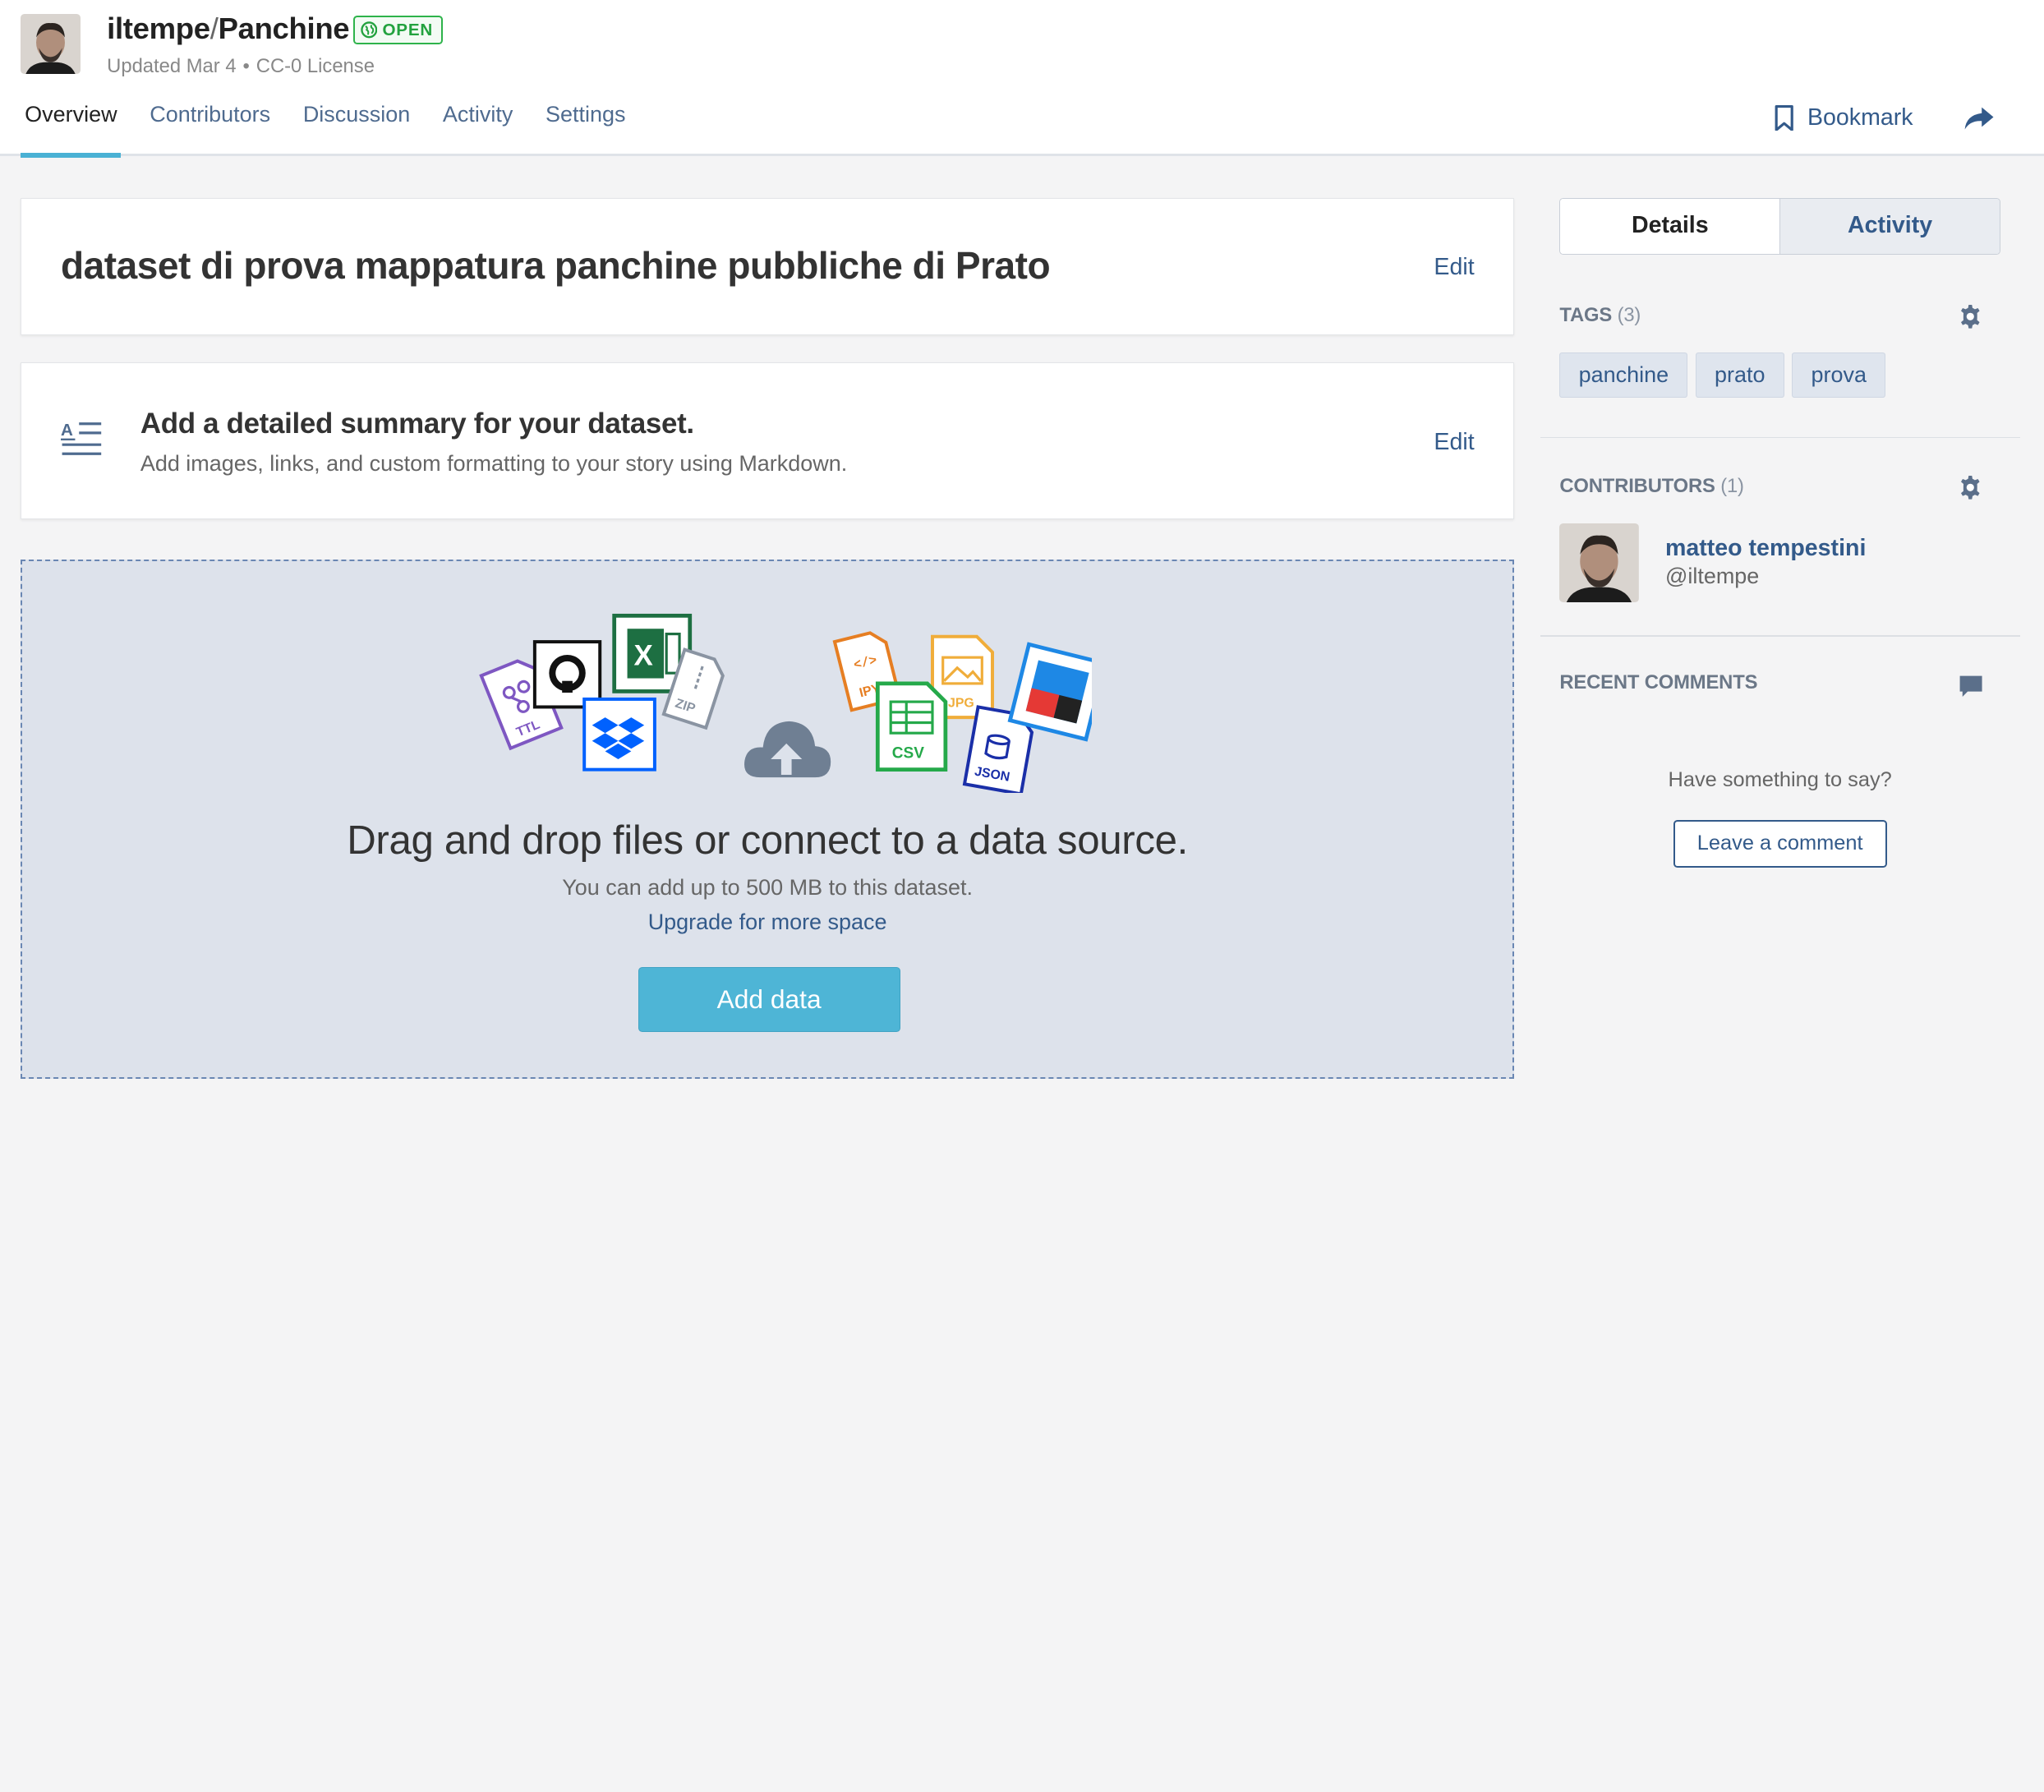  I want to click on globe-icon, so click(368, 30).